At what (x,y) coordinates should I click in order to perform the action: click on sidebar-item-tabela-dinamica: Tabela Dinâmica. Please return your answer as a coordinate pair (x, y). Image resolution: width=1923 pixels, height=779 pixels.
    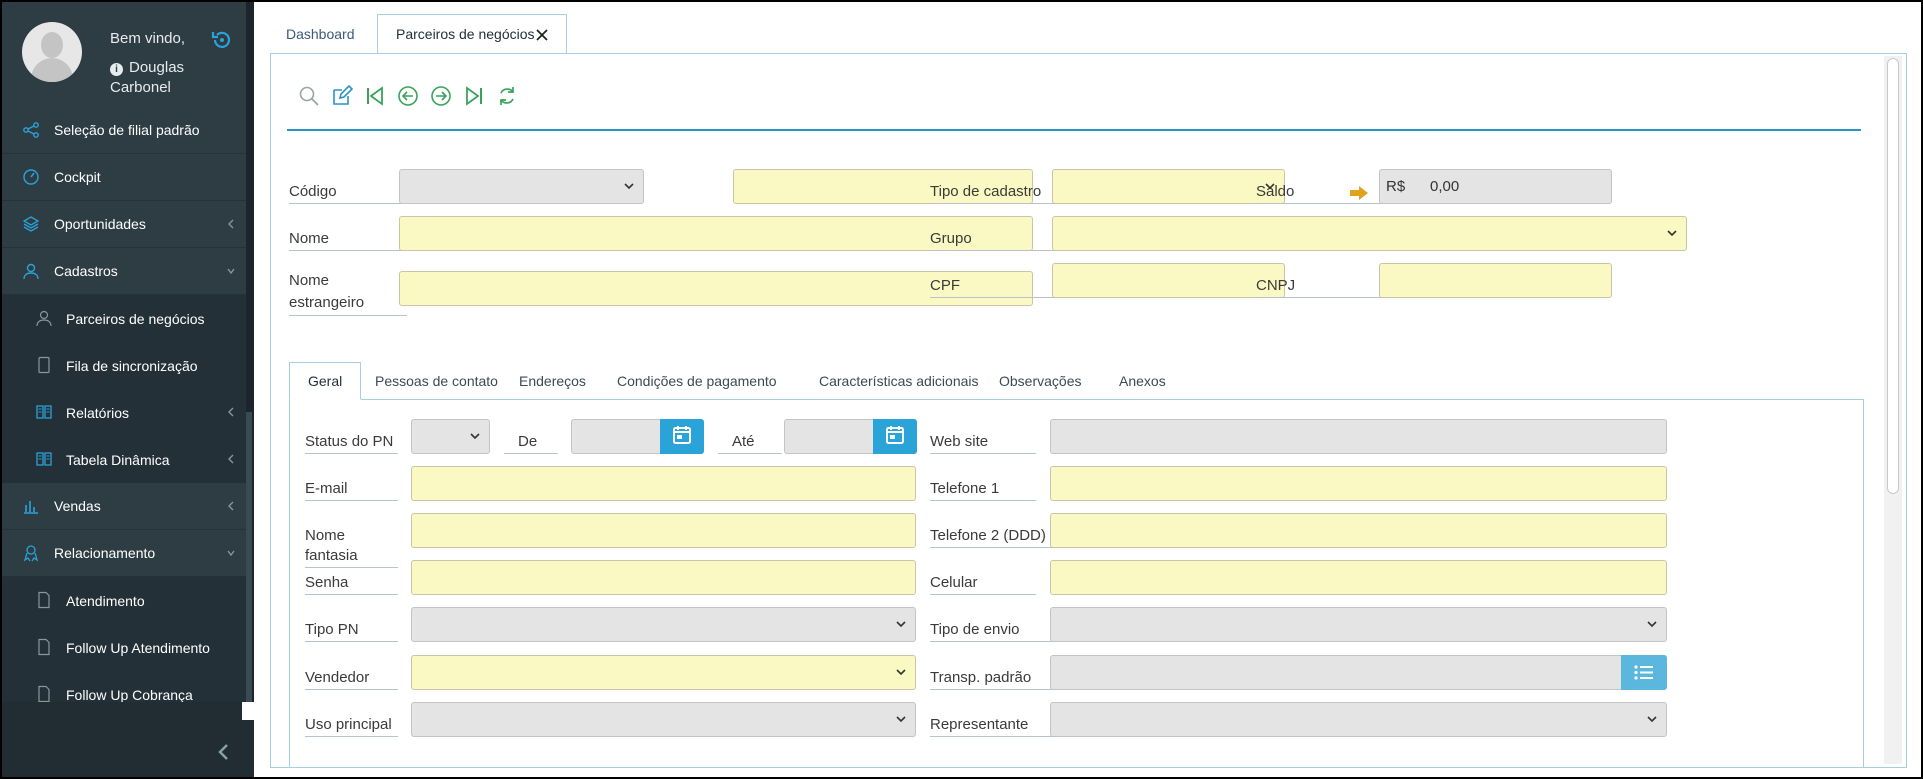
    Looking at the image, I should click on (124, 459).